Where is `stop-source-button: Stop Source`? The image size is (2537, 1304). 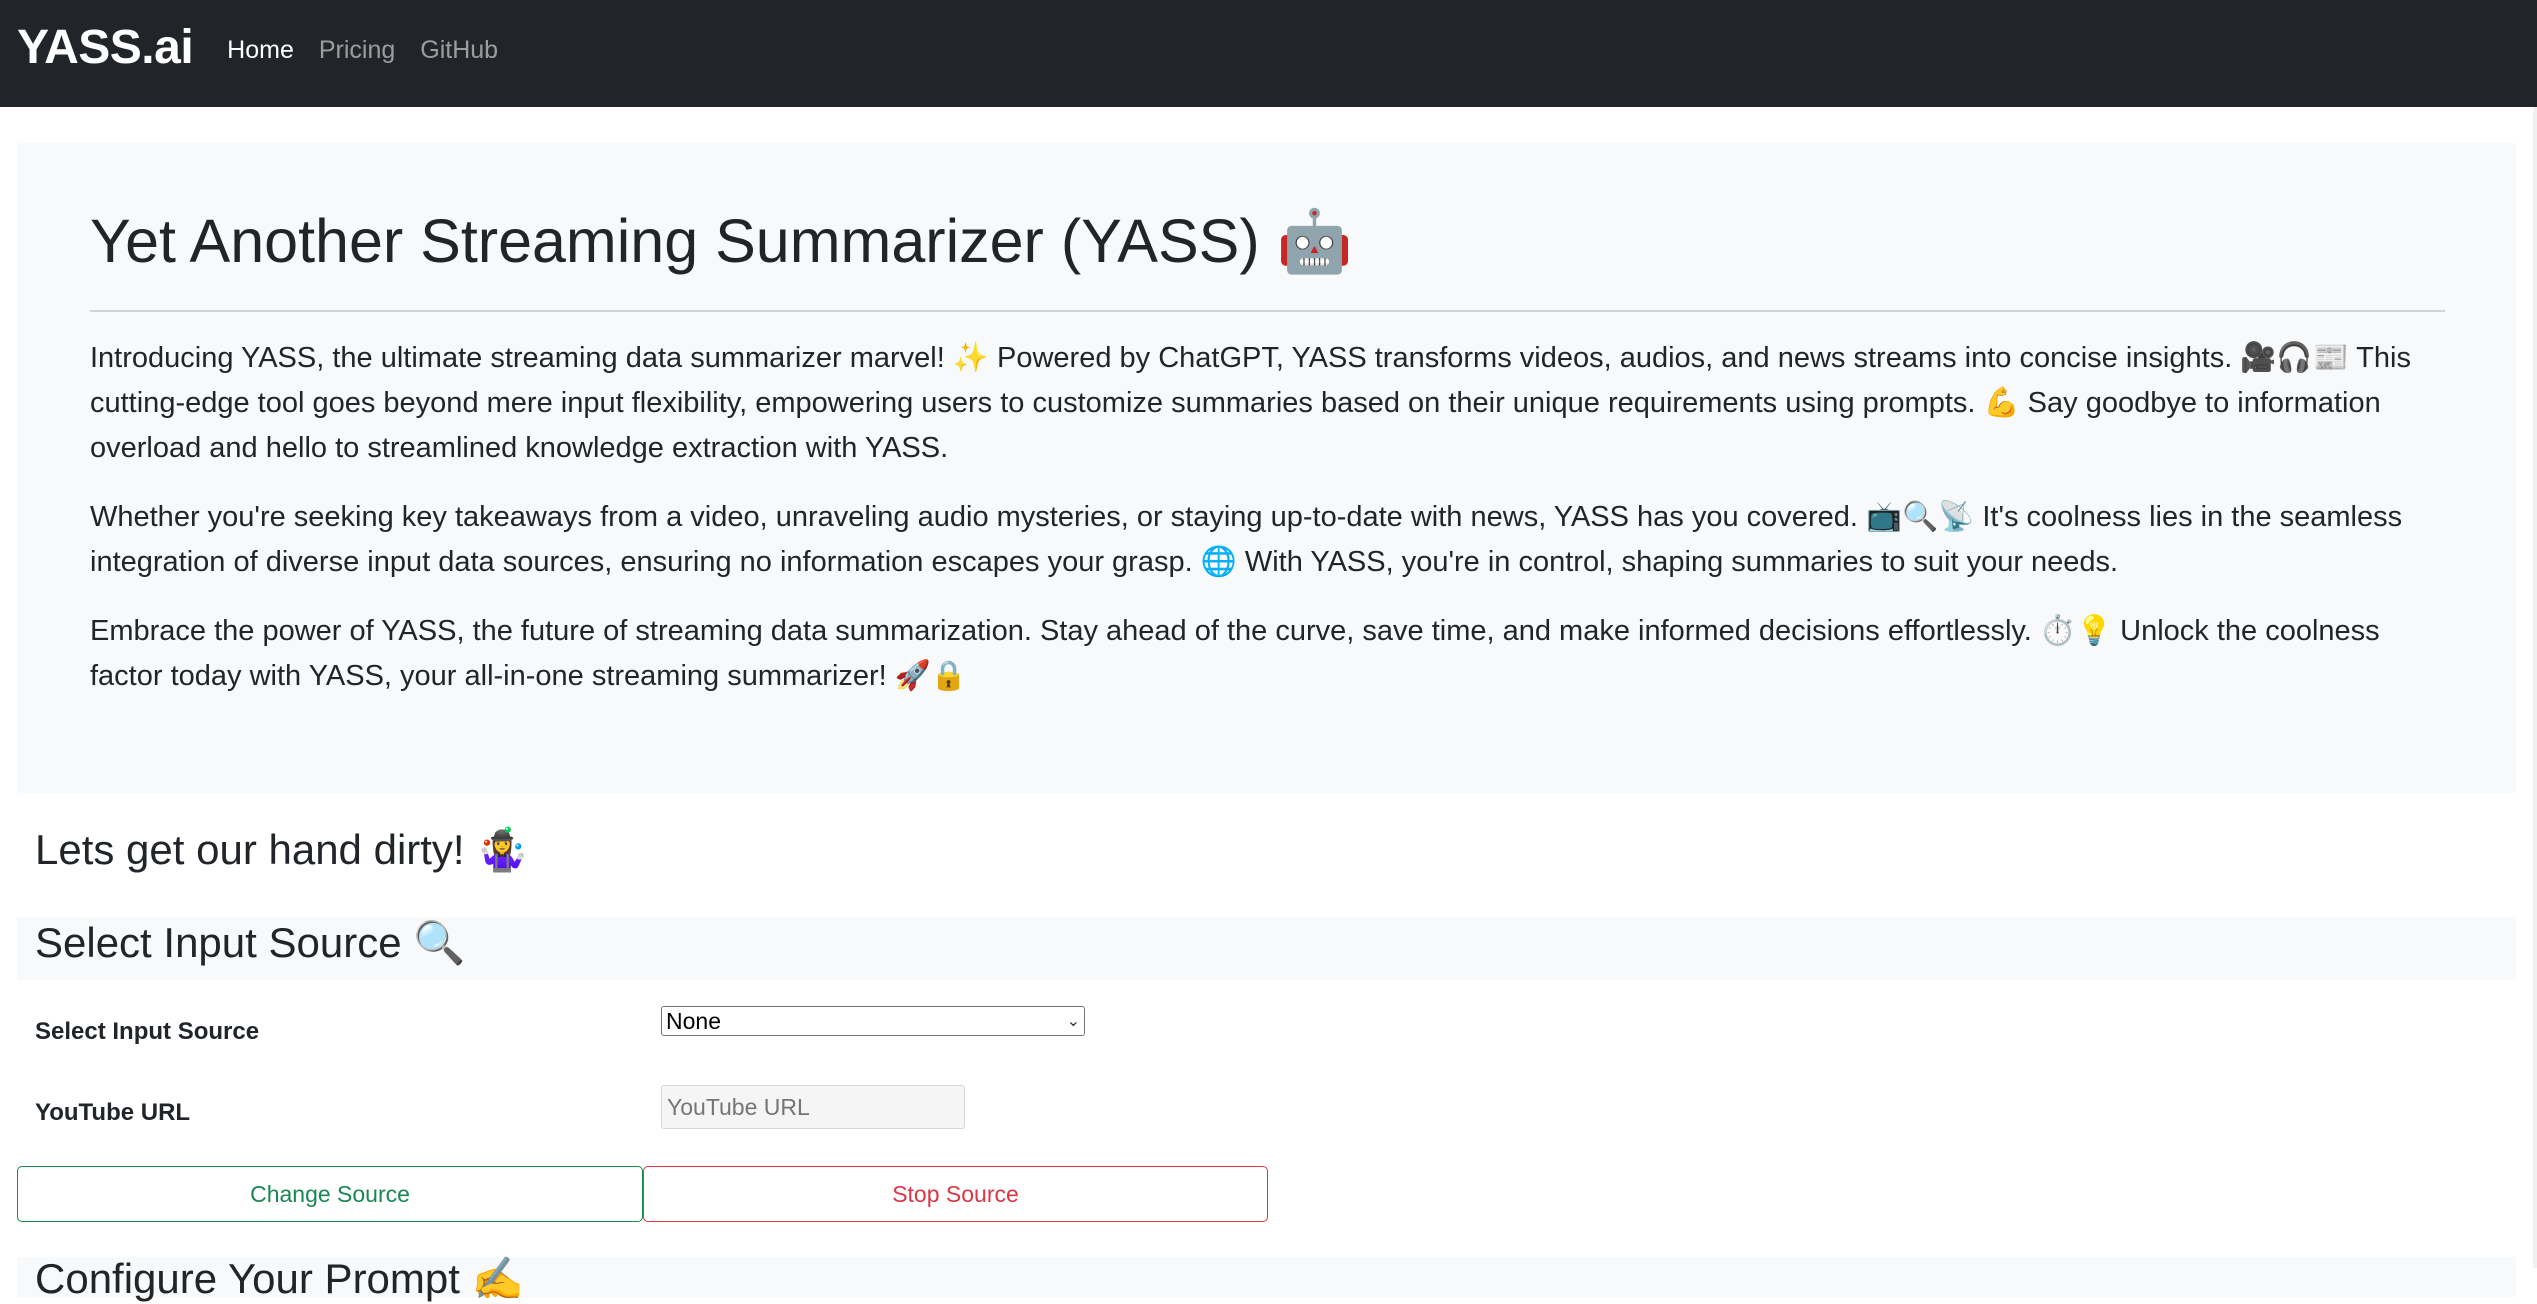
stop-source-button: Stop Source is located at coordinates (955, 1194).